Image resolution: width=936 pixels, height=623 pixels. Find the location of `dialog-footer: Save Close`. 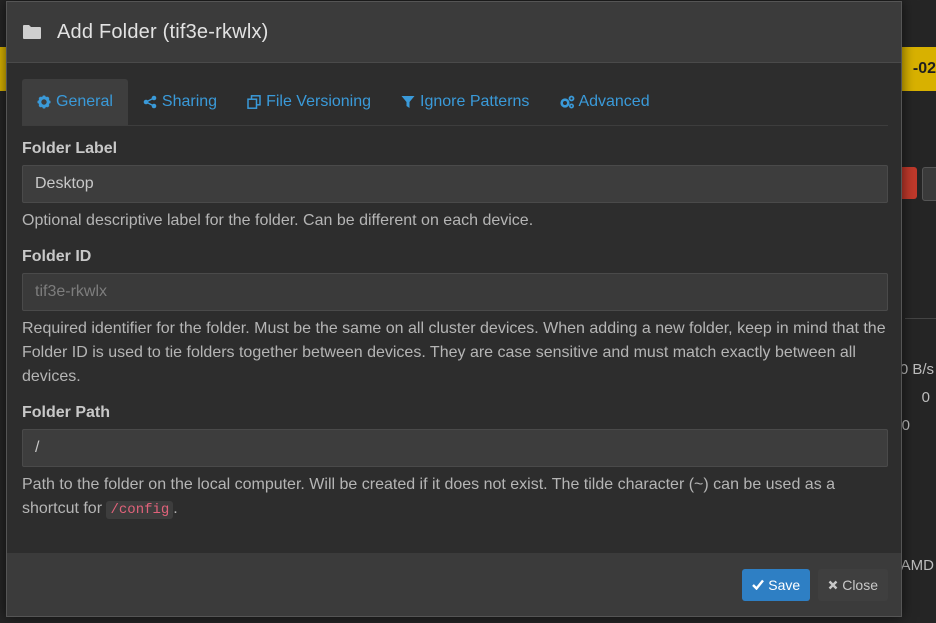

dialog-footer: Save Close is located at coordinates (454, 584).